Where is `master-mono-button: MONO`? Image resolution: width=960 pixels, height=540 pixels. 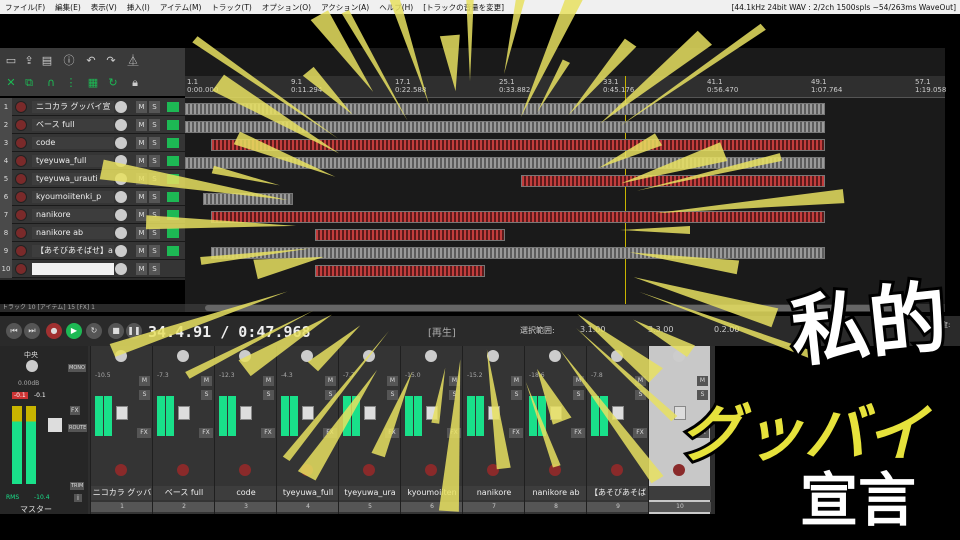
master-mono-button: MONO is located at coordinates (77, 368).